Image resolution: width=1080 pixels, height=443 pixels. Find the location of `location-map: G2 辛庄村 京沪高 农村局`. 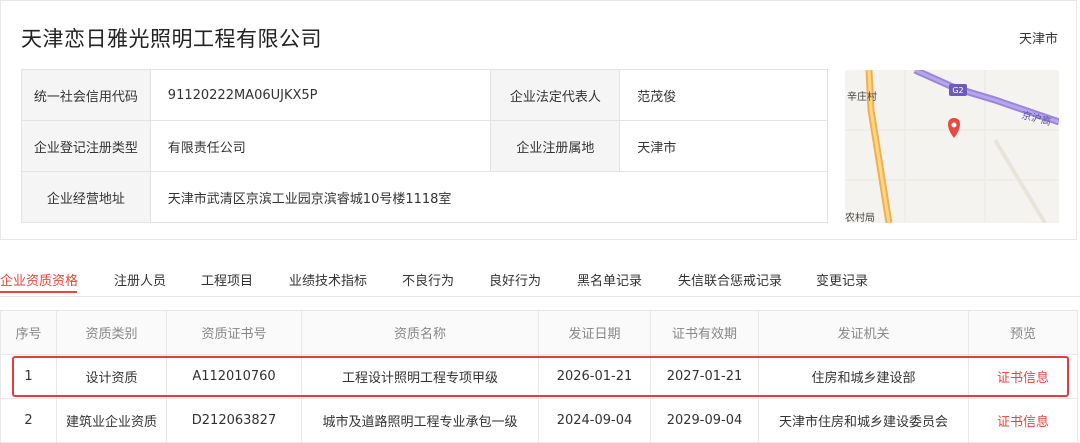

location-map: G2 辛庄村 京沪高 农村局 is located at coordinates (952, 146).